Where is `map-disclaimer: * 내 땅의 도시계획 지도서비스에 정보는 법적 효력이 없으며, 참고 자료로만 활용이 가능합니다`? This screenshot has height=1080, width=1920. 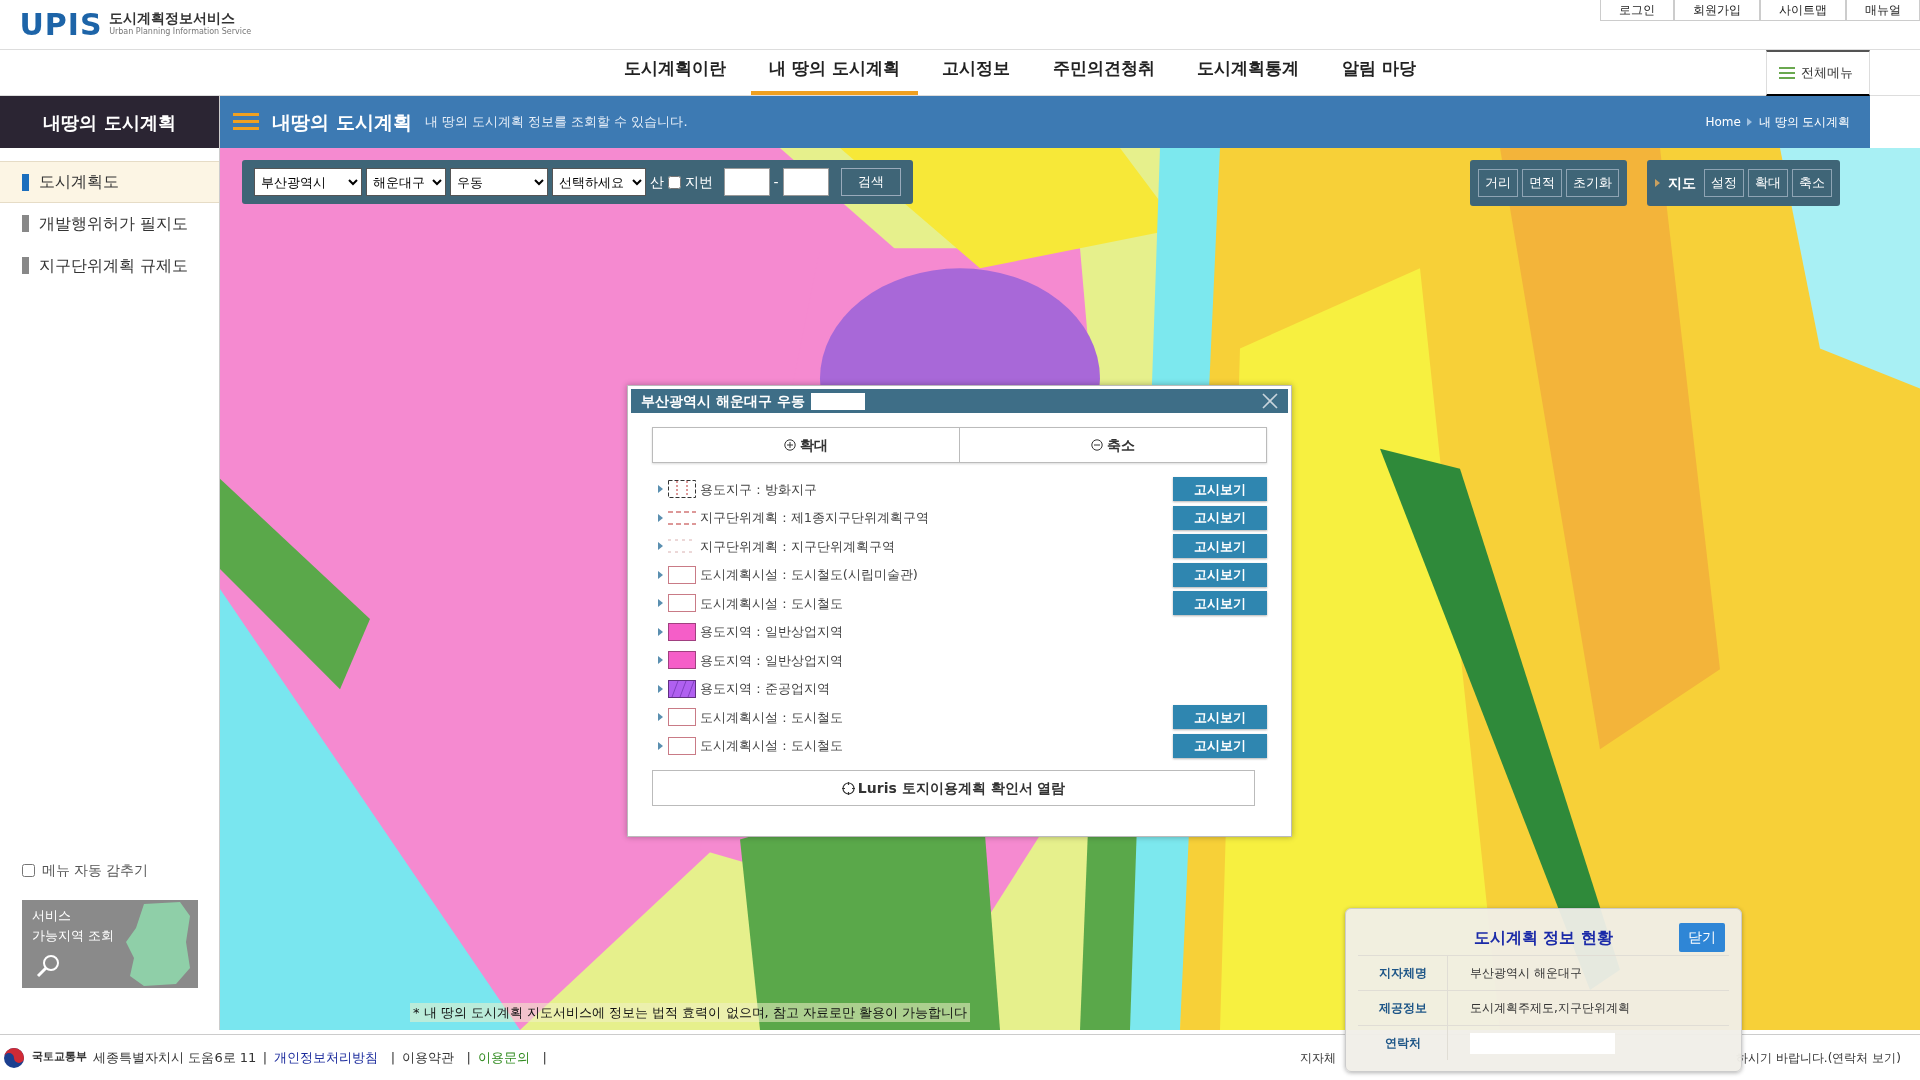
map-disclaimer: * 내 땅의 도시계획 지도서비스에 정보는 법적 효력이 없으며, 참고 자료로만 활용이 가능합니다 is located at coordinates (690, 1012).